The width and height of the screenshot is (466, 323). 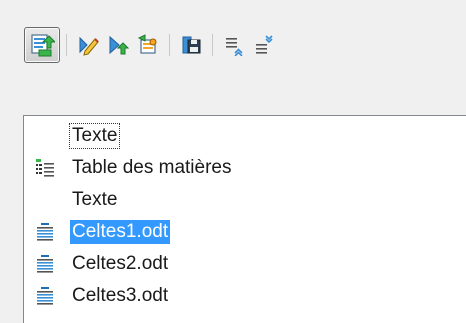 I want to click on toggle-button, so click(x=42, y=45).